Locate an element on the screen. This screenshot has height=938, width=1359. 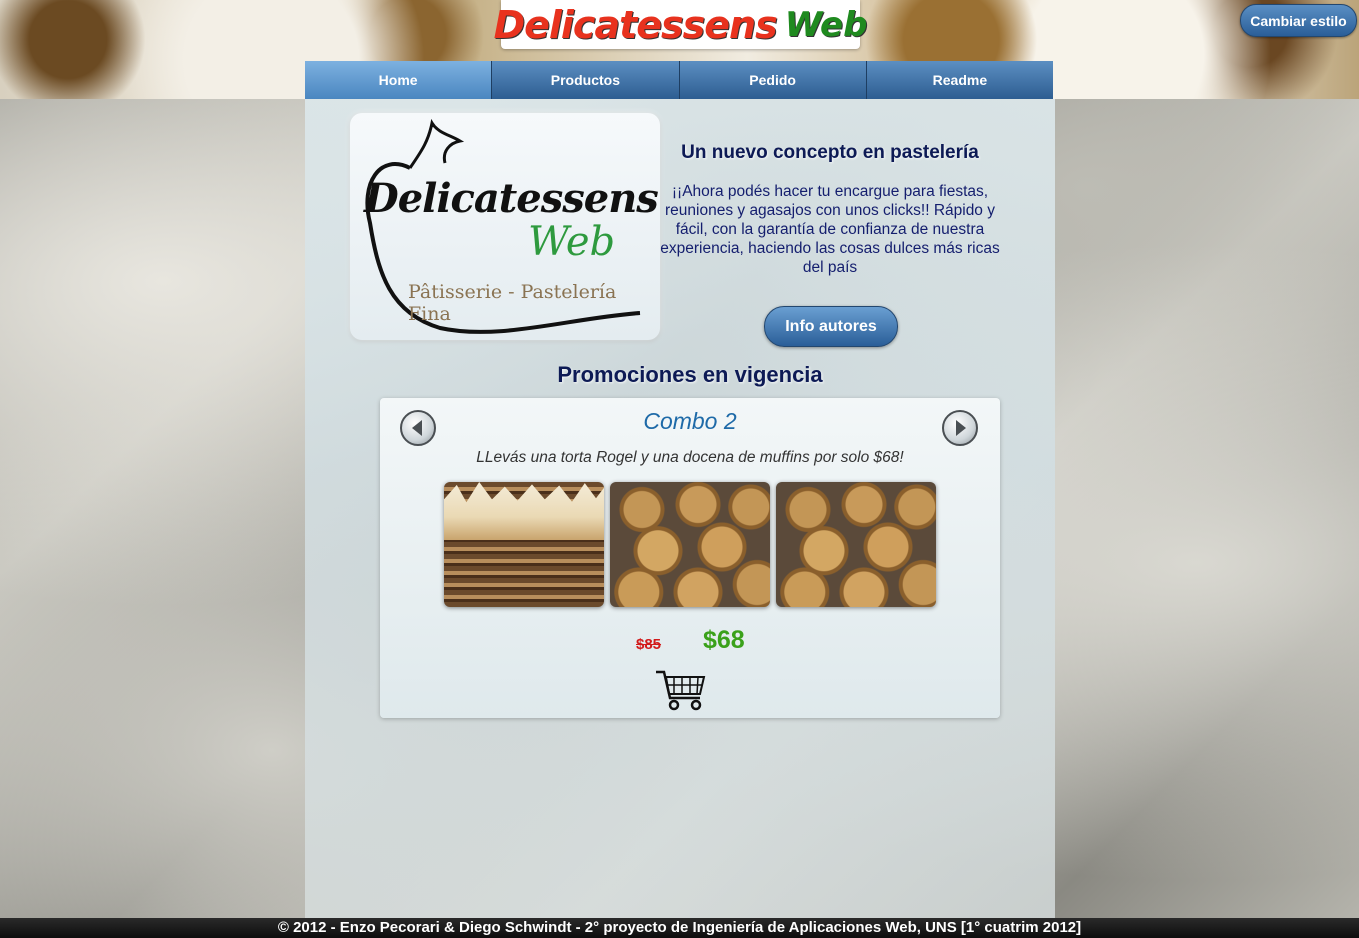
logo-text-main: Delicatessens is located at coordinates (635, 24).